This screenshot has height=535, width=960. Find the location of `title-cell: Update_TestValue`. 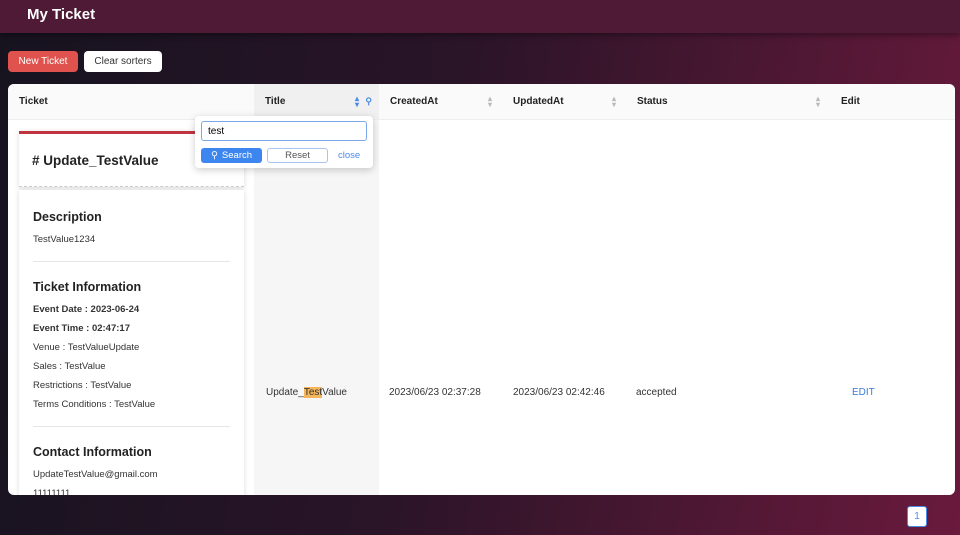

title-cell: Update_TestValue is located at coordinates (306, 392).